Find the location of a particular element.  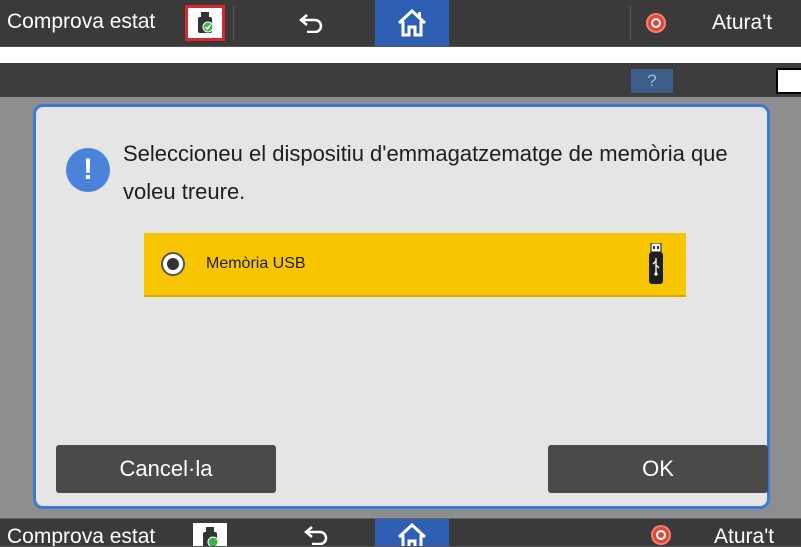

moon-glyph is located at coordinates (788, 81).